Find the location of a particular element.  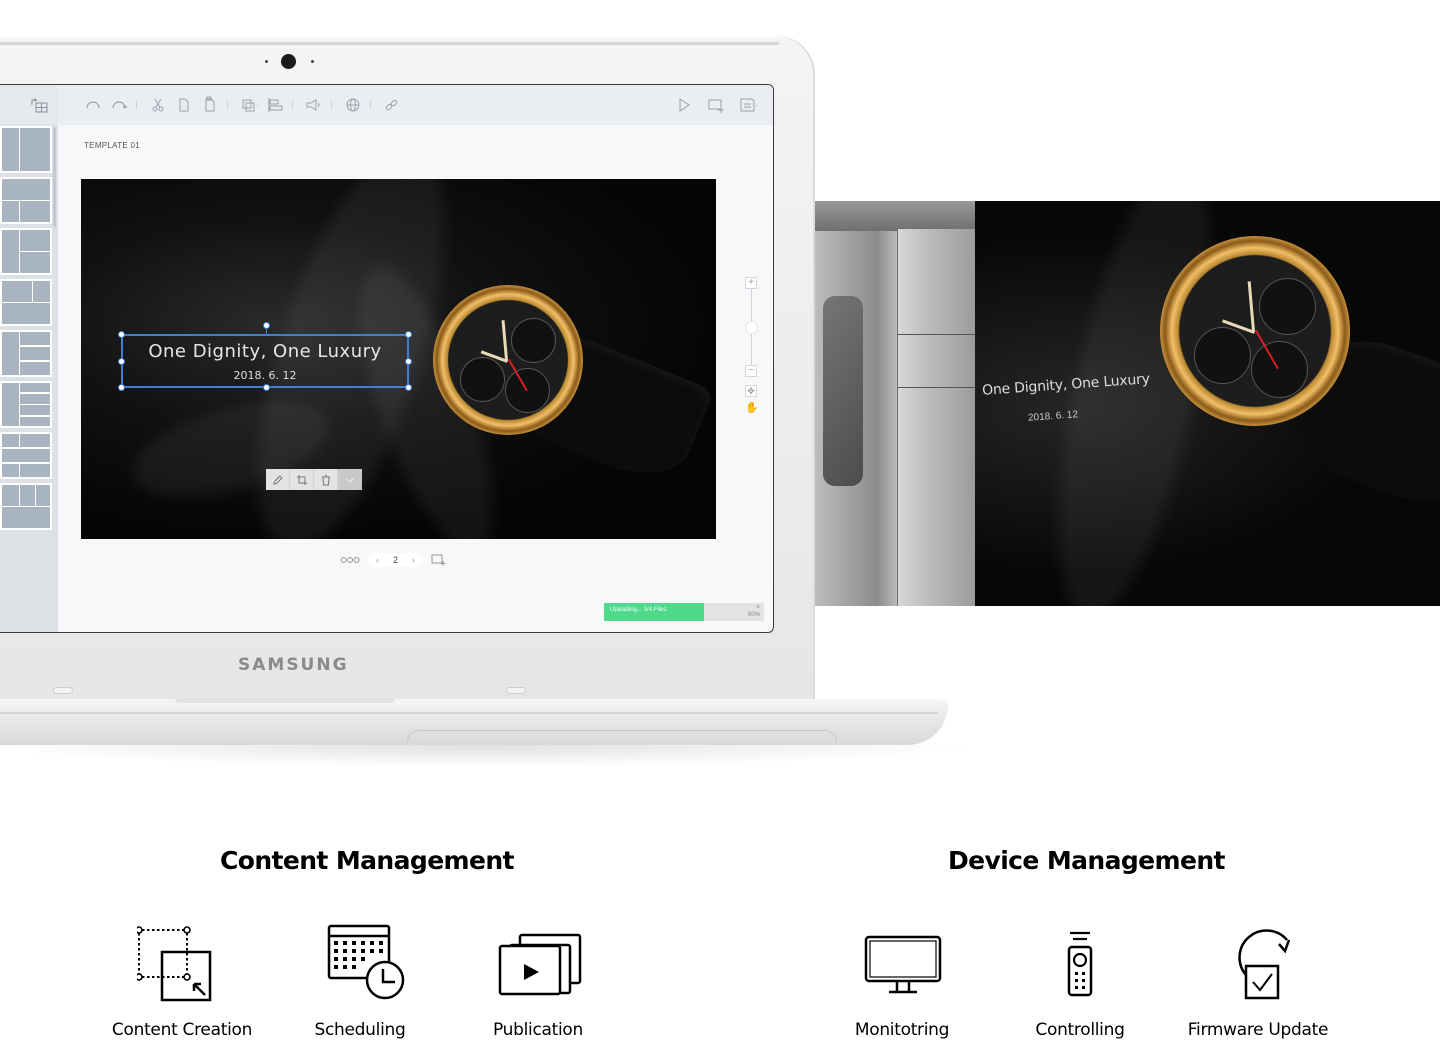

add-screen-icon is located at coordinates (716, 105).